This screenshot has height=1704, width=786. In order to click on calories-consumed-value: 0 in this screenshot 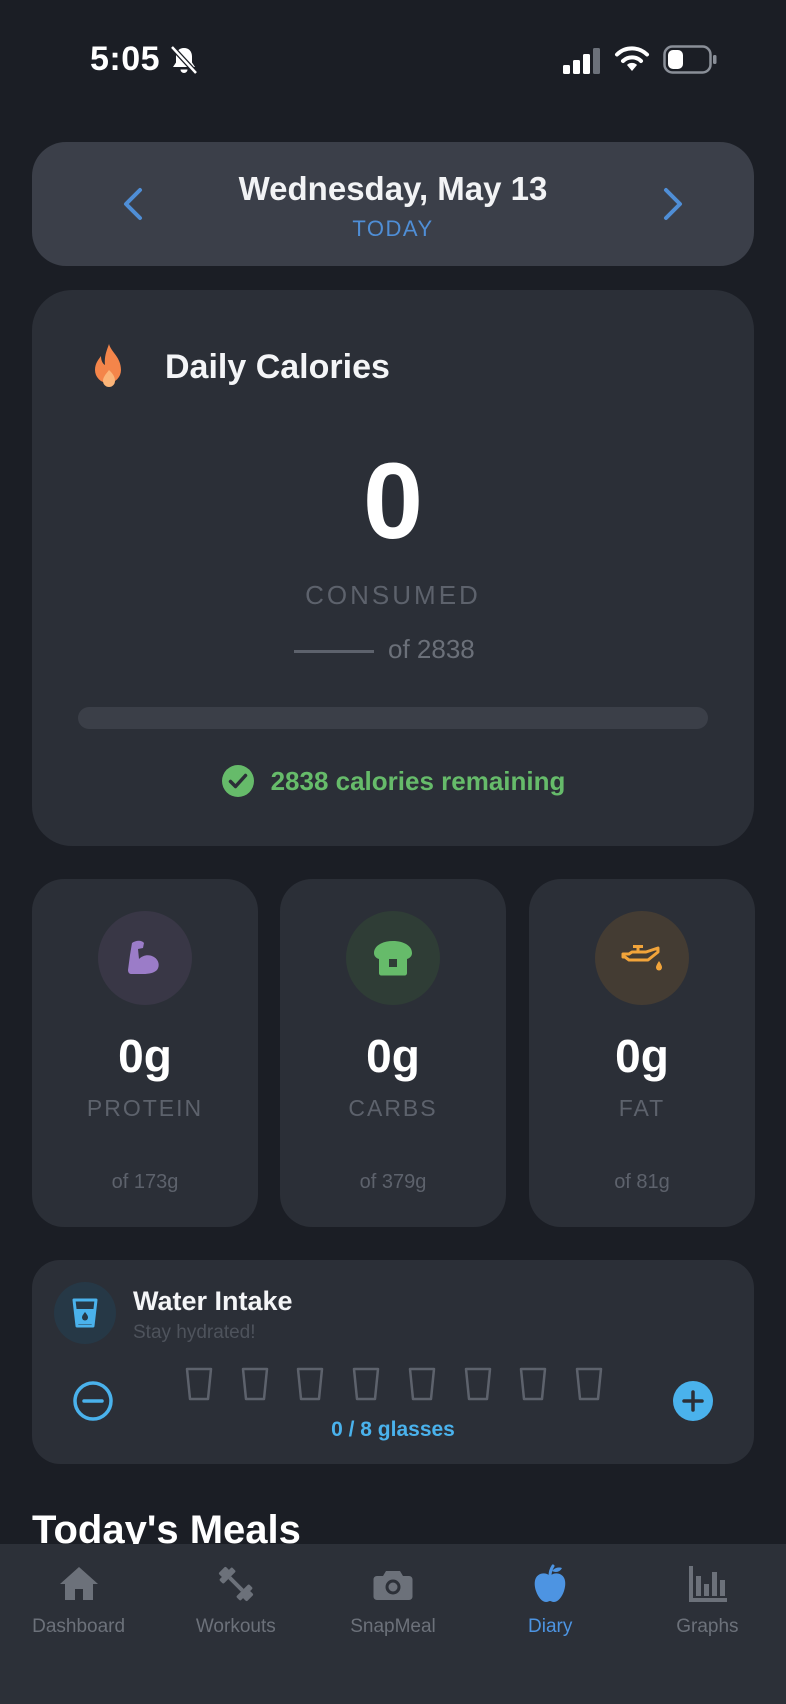, I will do `click(393, 500)`.